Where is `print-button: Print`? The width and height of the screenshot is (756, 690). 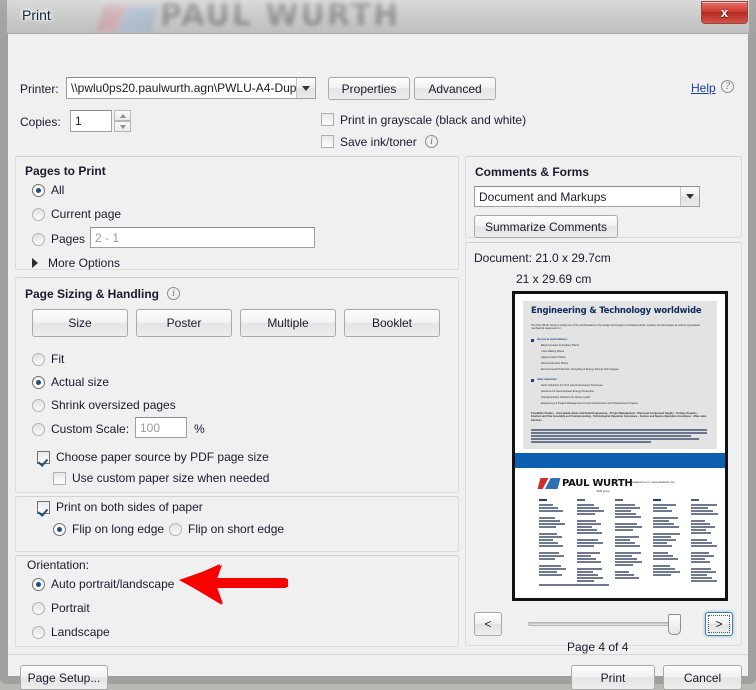
print-button: Print is located at coordinates (613, 677).